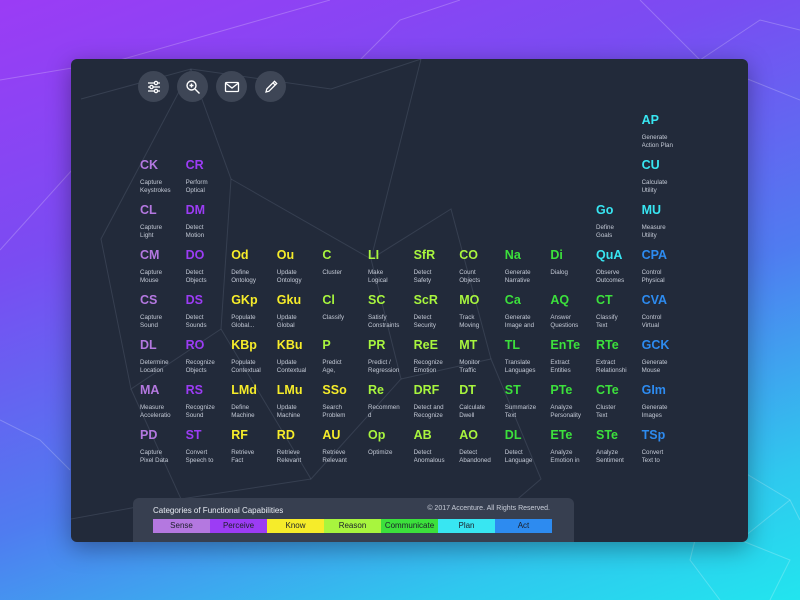 This screenshot has width=800, height=600. Describe the element at coordinates (163, 356) in the screenshot. I see `capability-dl: DL Determine Location` at that location.